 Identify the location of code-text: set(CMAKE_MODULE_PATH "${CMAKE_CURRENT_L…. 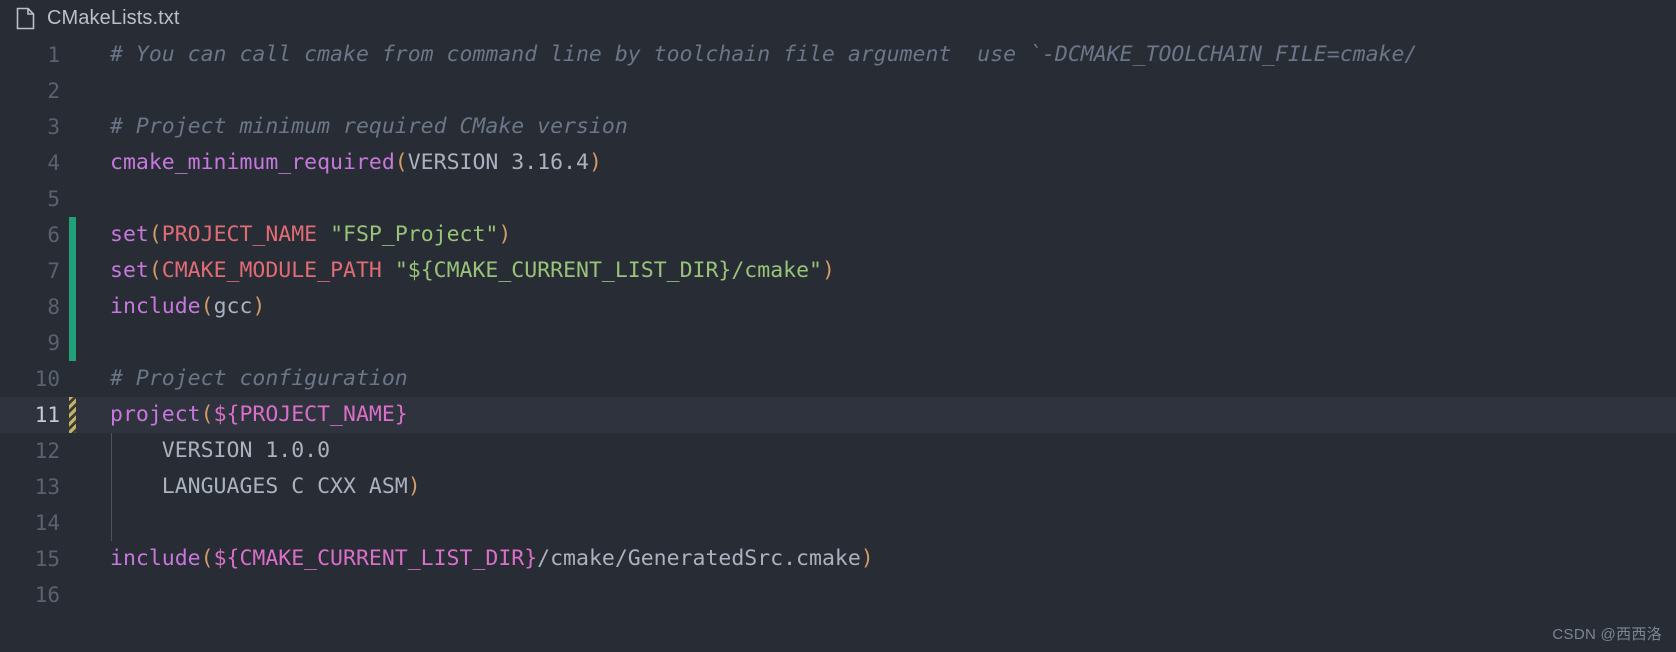
(417, 271).